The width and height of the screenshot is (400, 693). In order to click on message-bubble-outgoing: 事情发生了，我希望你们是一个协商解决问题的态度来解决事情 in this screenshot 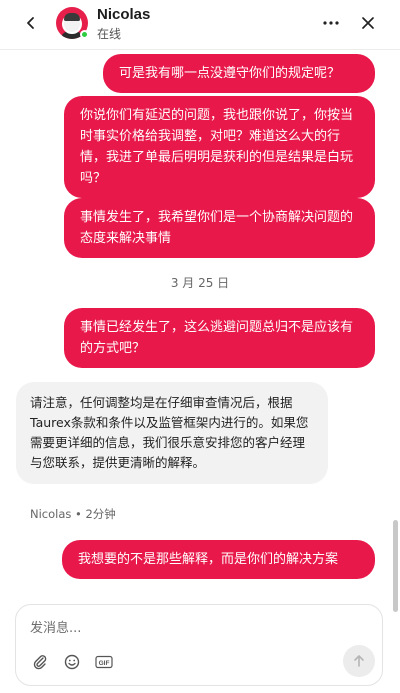, I will do `click(219, 228)`.